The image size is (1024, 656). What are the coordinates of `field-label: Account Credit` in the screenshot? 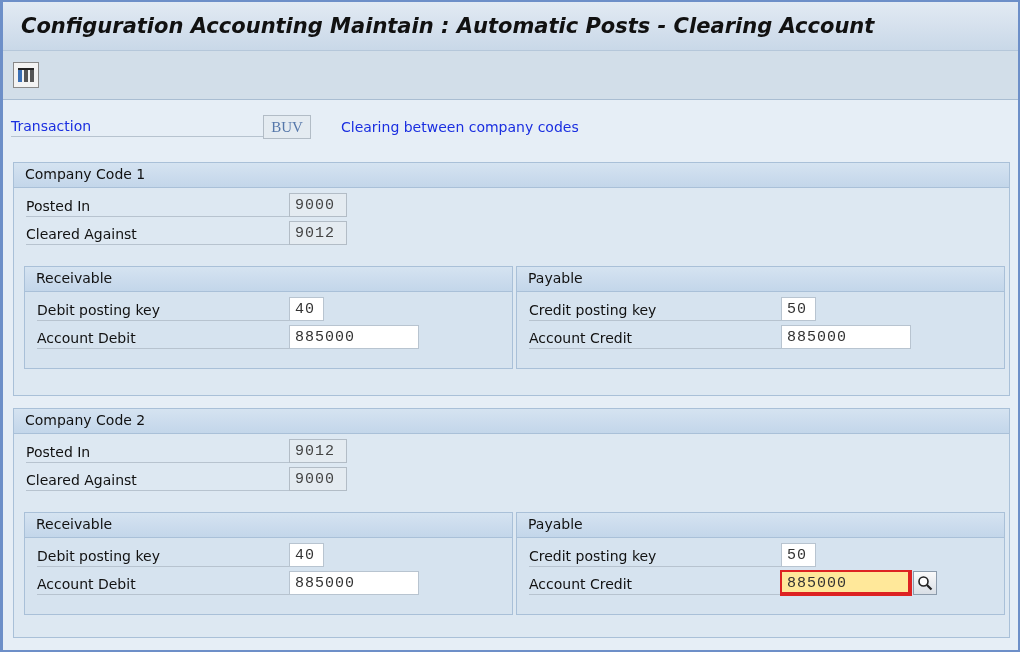 It's located at (655, 339).